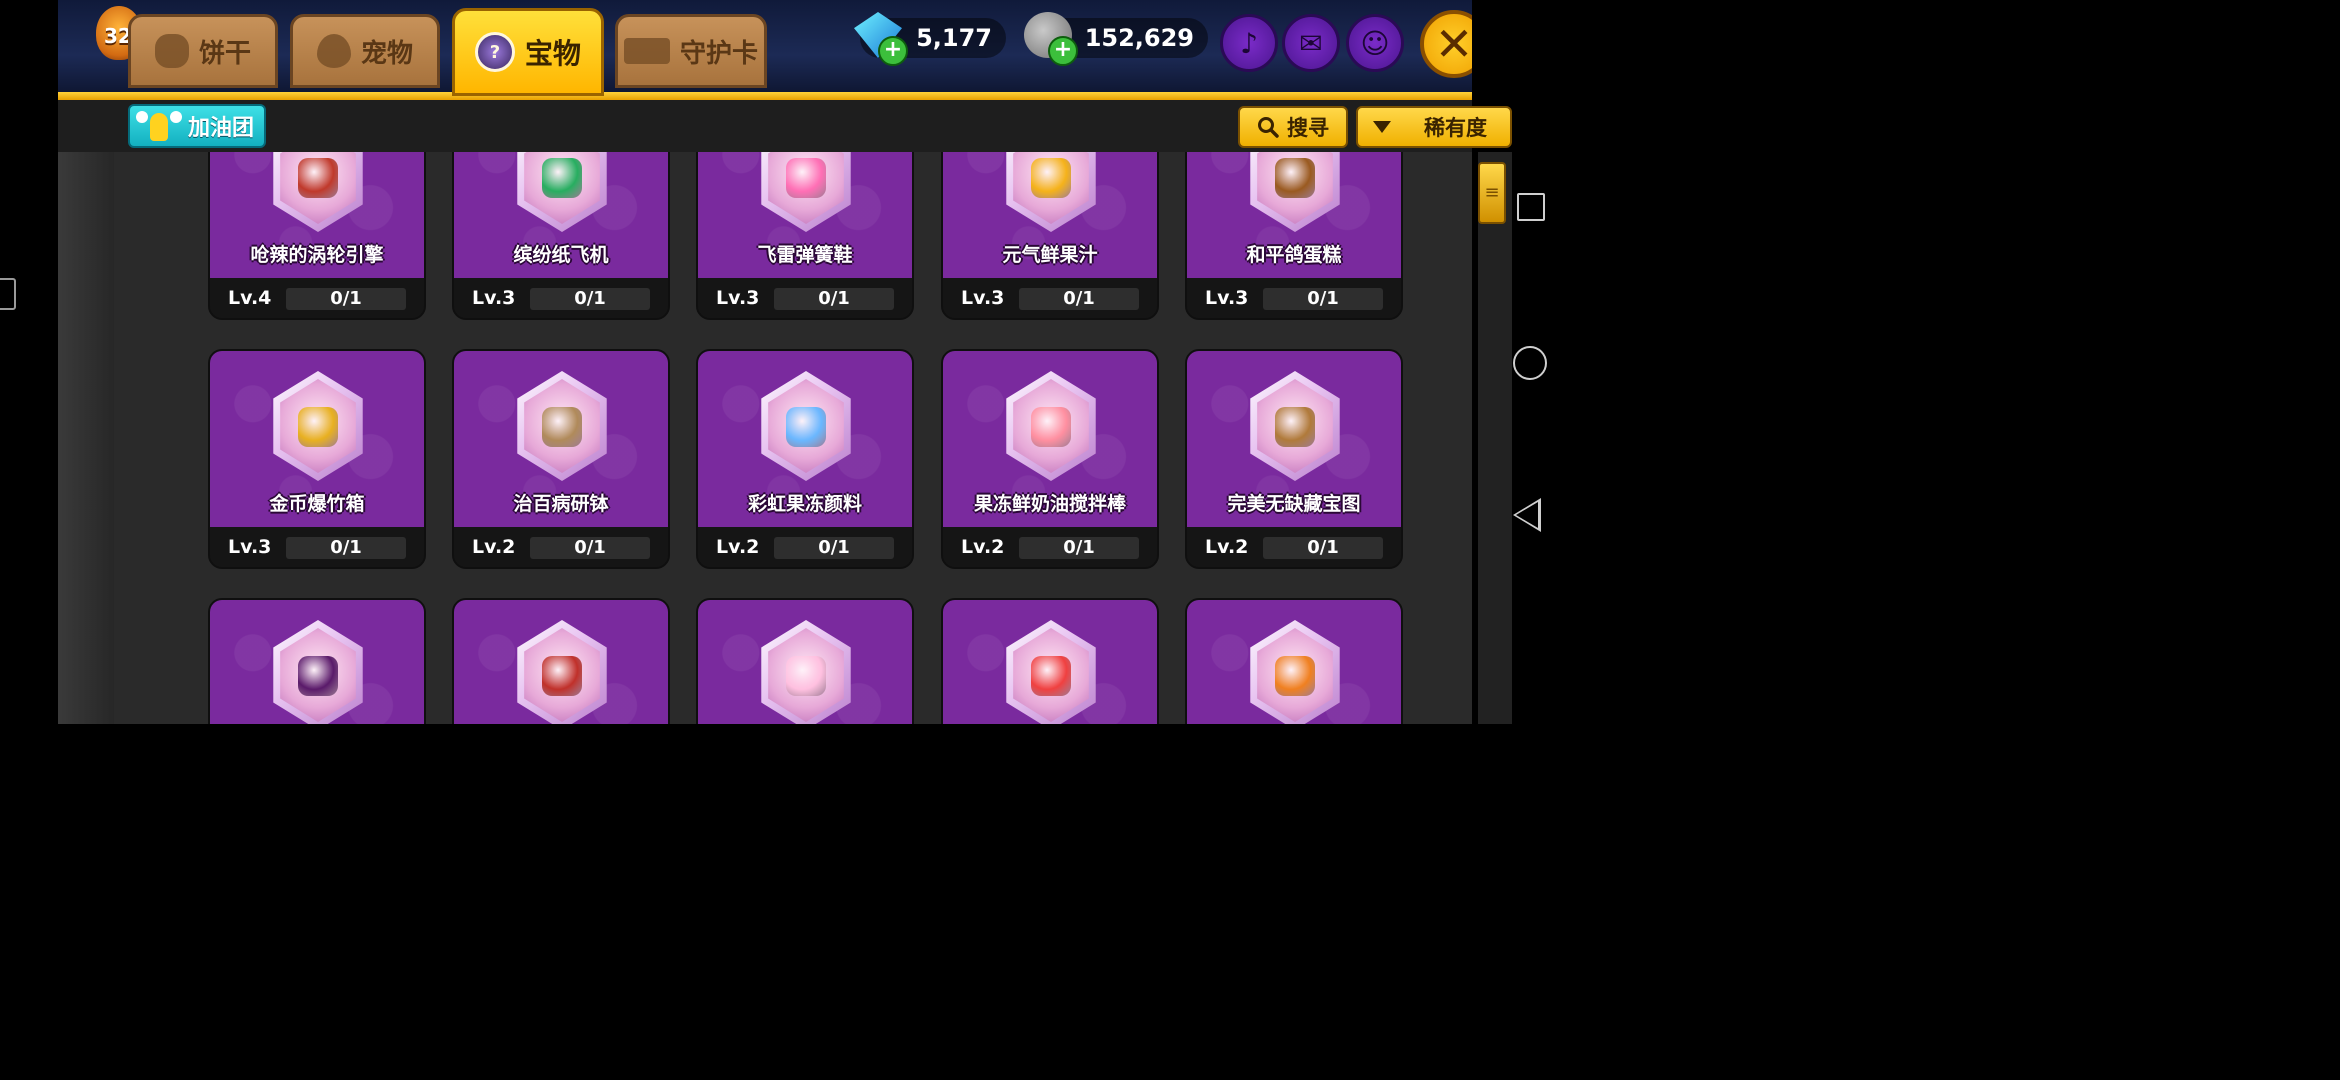  I want to click on scrollbar-track, so click(1495, 438).